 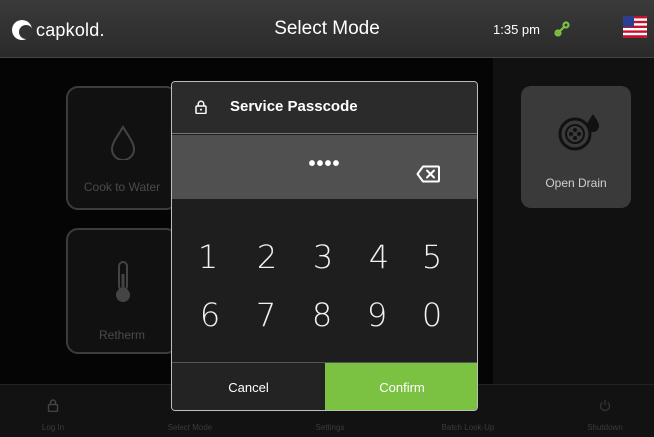 I want to click on drain-icon, so click(x=578, y=132).